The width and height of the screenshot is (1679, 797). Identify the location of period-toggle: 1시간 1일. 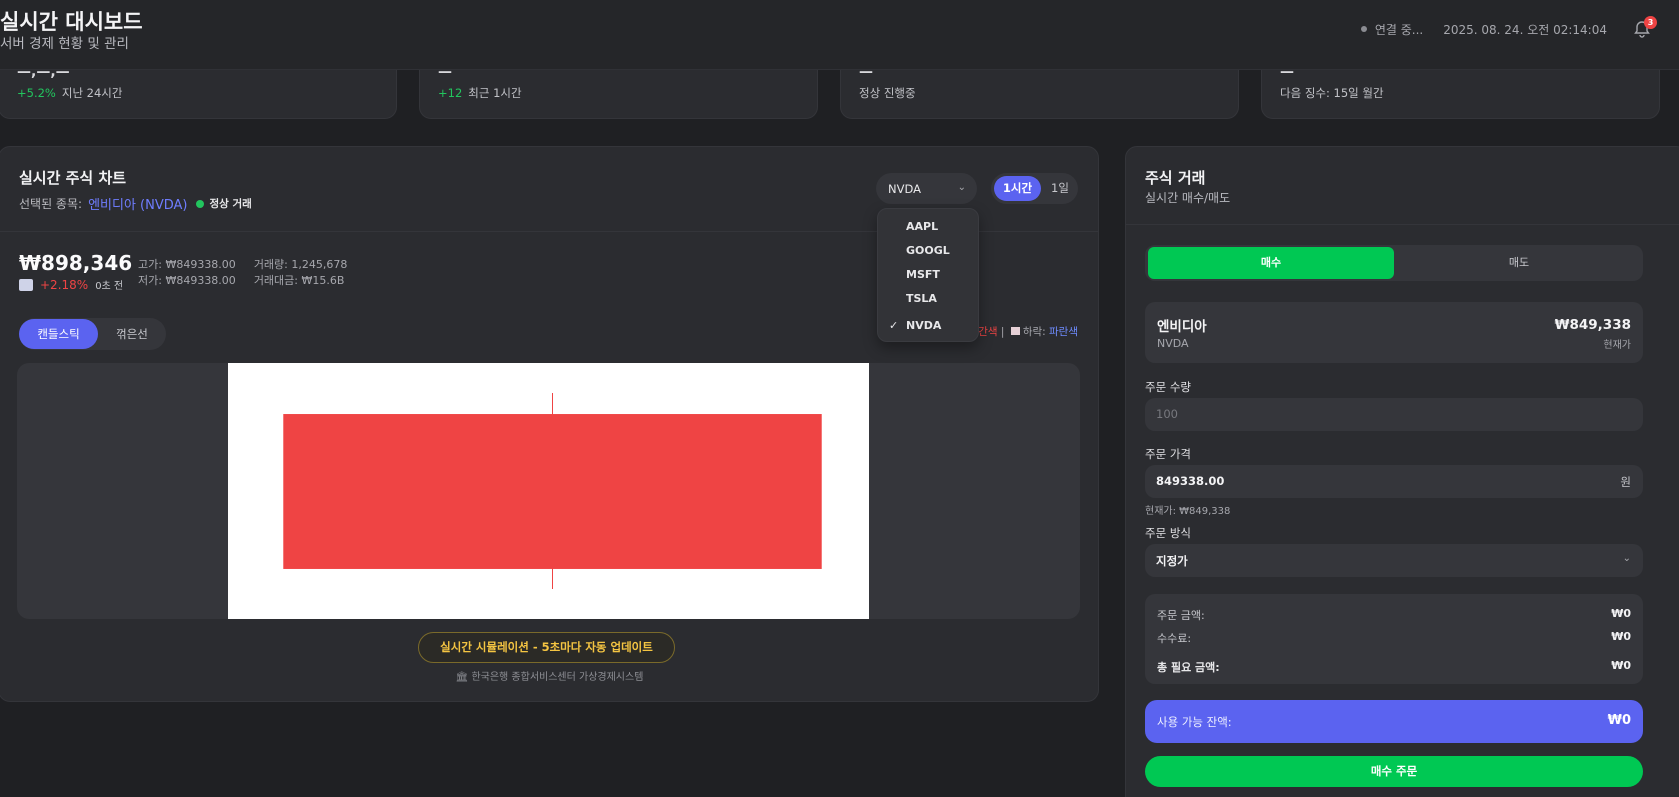
(1034, 188).